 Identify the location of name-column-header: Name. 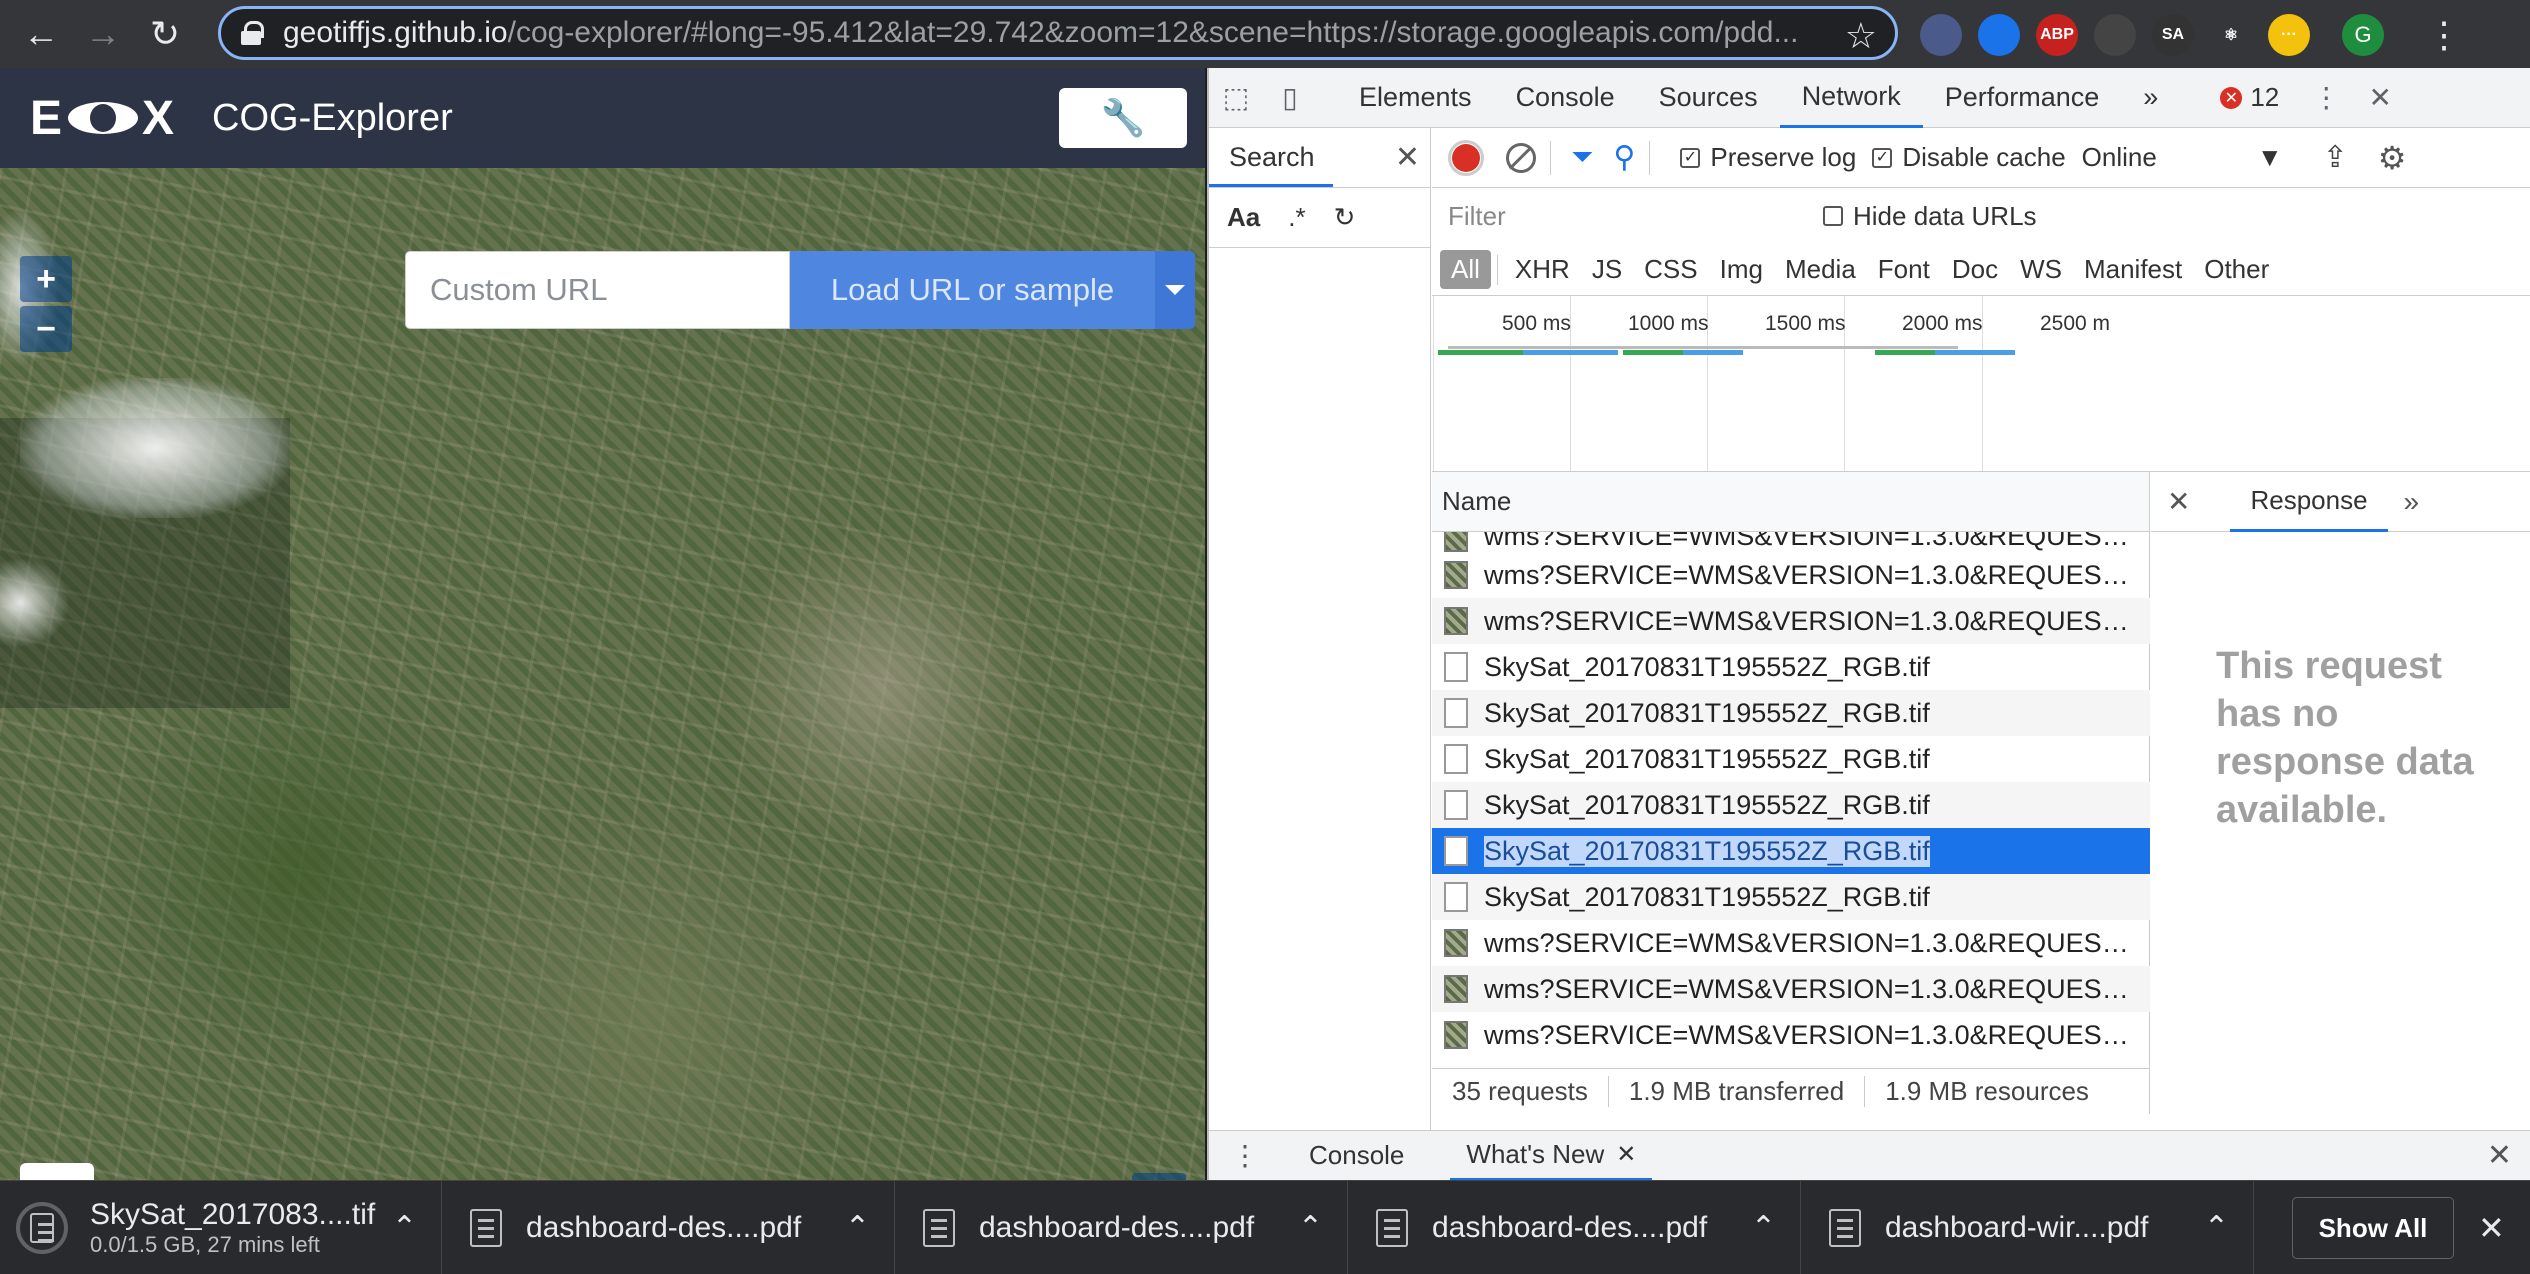
(1790, 502).